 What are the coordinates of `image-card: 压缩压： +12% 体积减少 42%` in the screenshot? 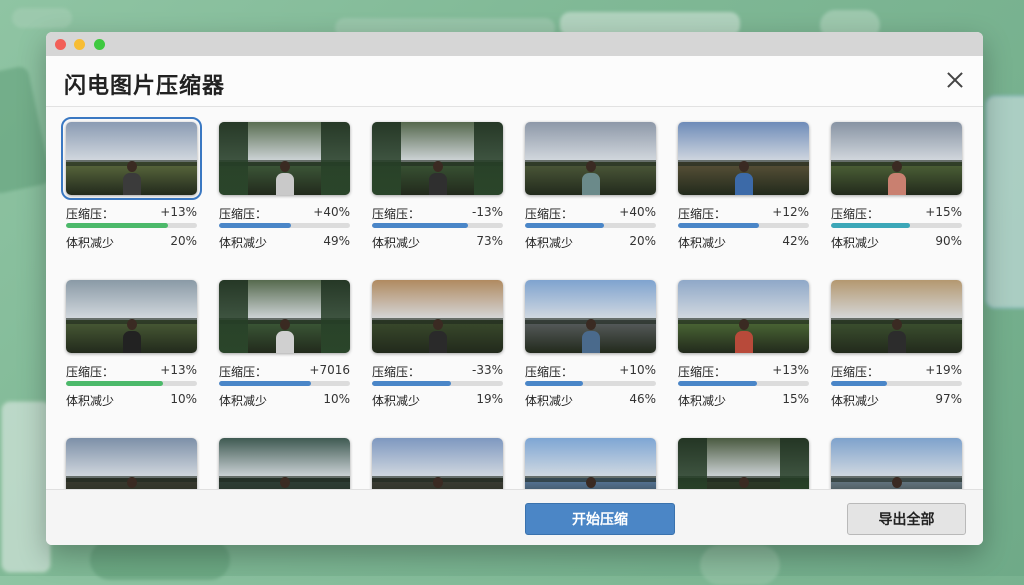 It's located at (743, 195).